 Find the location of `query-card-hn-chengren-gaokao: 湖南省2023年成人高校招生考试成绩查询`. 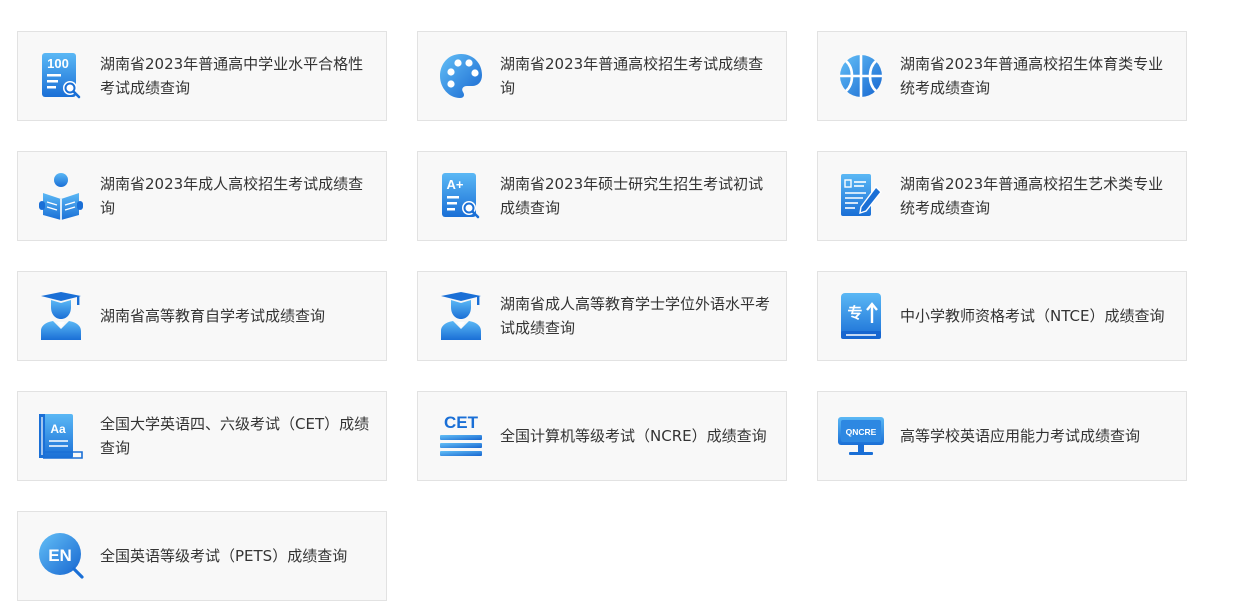

query-card-hn-chengren-gaokao: 湖南省2023年成人高校招生考试成绩查询 is located at coordinates (202, 196).